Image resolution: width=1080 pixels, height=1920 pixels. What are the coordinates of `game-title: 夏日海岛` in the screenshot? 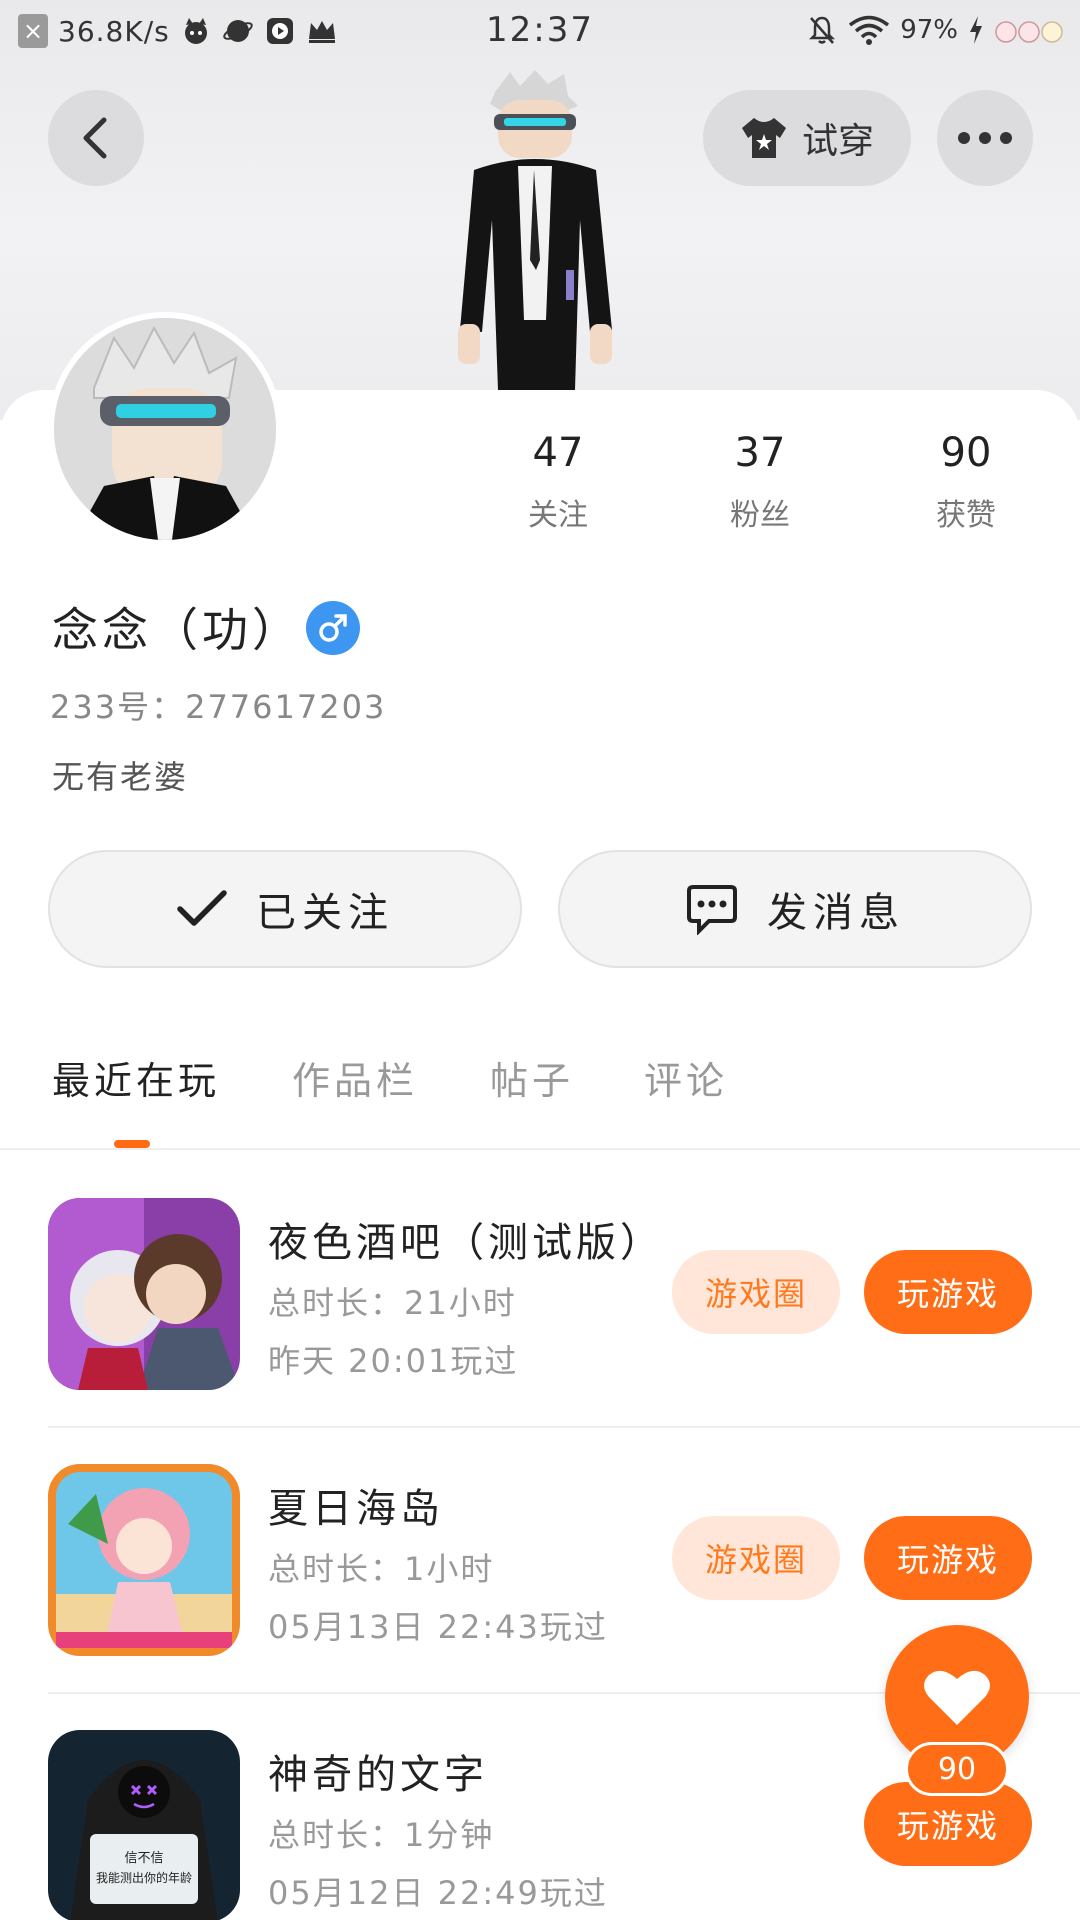 It's located at (356, 1509).